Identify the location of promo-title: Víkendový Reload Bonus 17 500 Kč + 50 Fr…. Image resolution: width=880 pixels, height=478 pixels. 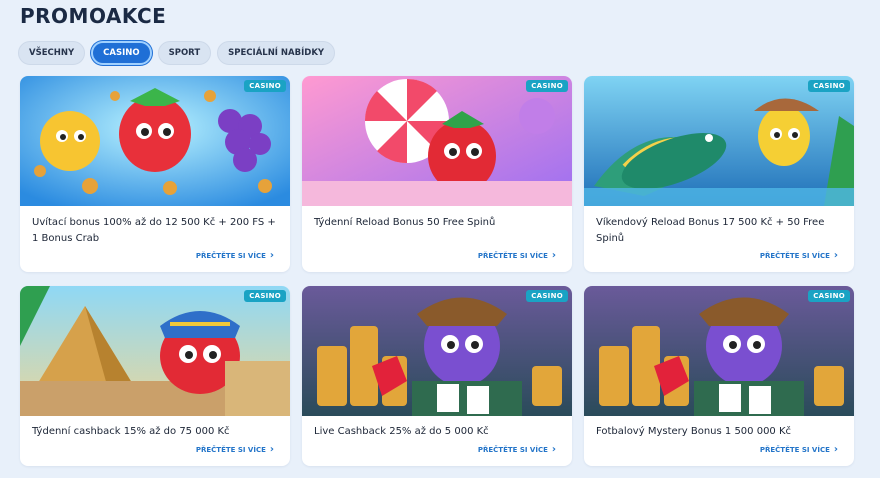
(710, 230).